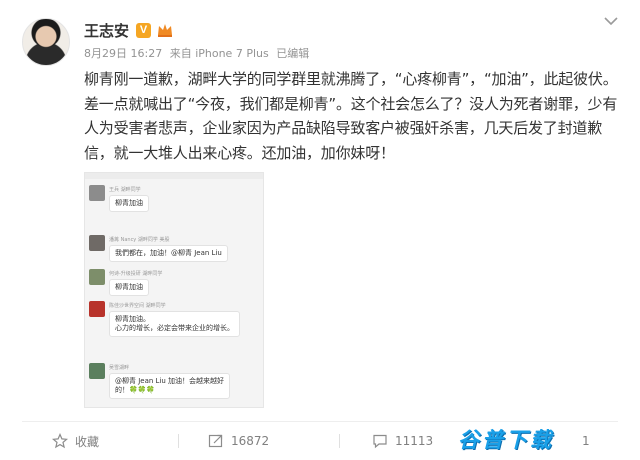  What do you see at coordinates (292, 53) in the screenshot?
I see `edited-label: 已编辑` at bounding box center [292, 53].